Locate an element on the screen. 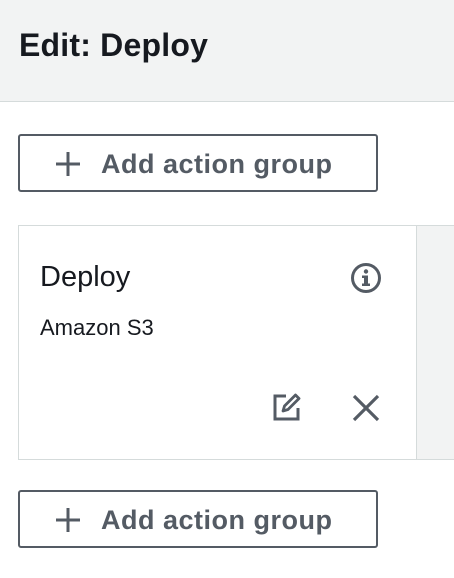 This screenshot has height=578, width=454. action-name: Deploy is located at coordinates (85, 277).